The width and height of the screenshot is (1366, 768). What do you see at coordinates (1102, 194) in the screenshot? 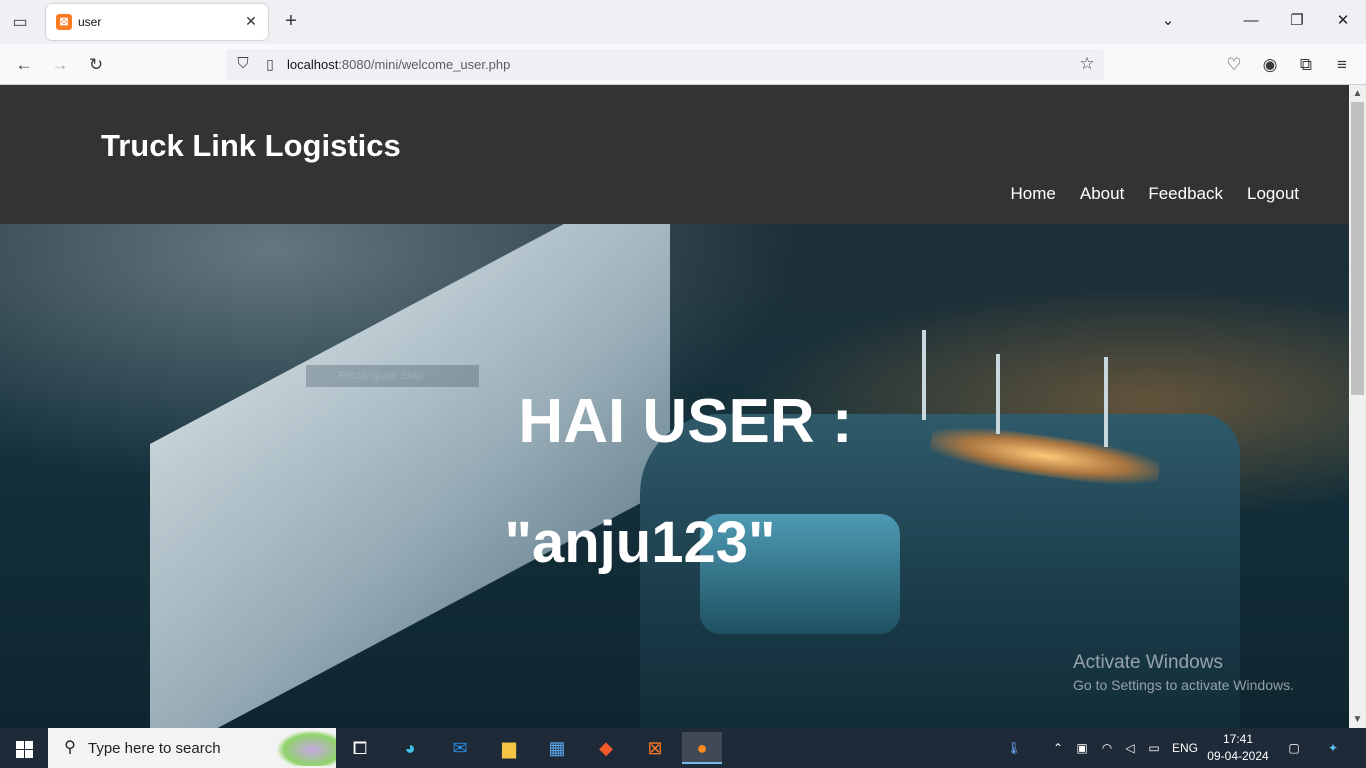
I see `nav-about-link: About` at bounding box center [1102, 194].